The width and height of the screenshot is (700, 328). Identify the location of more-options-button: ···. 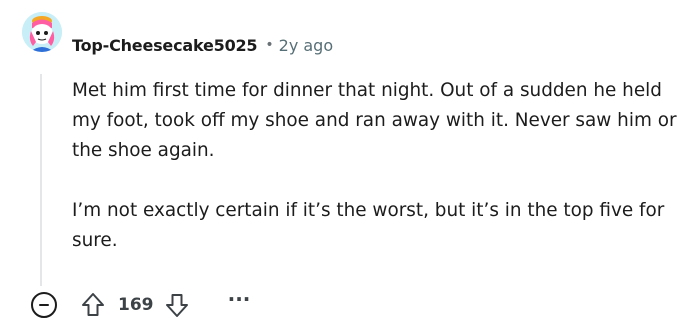
(239, 302).